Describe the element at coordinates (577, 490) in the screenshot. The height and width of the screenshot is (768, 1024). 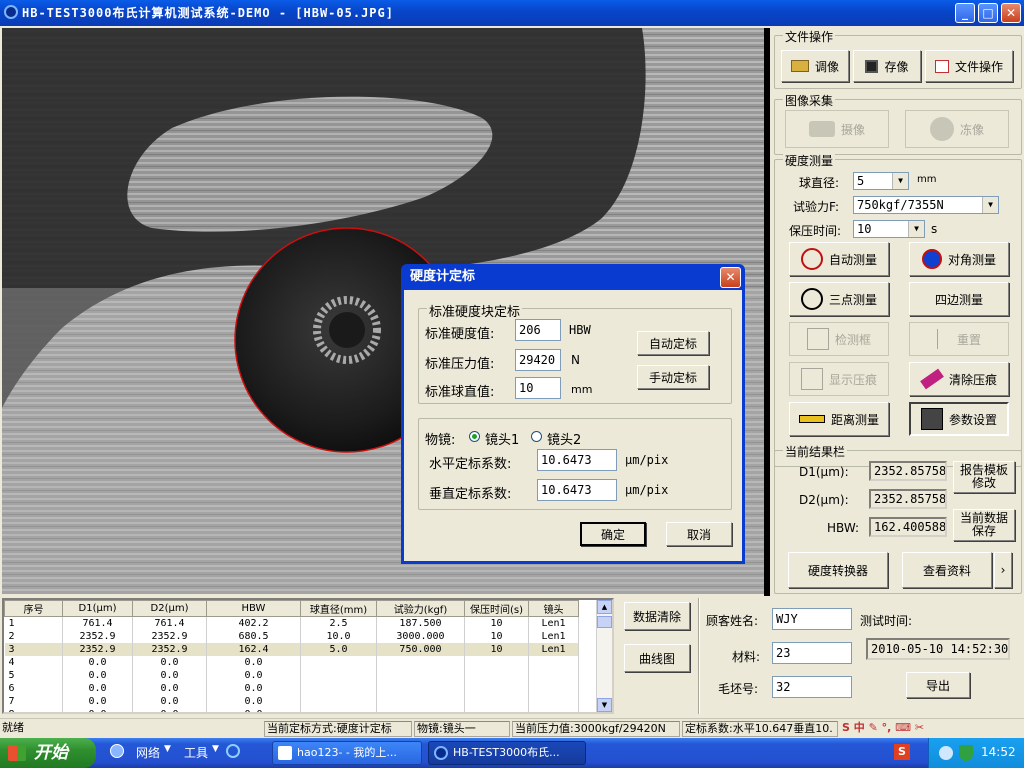
I see `vertical-coef-input: 10.6473` at that location.